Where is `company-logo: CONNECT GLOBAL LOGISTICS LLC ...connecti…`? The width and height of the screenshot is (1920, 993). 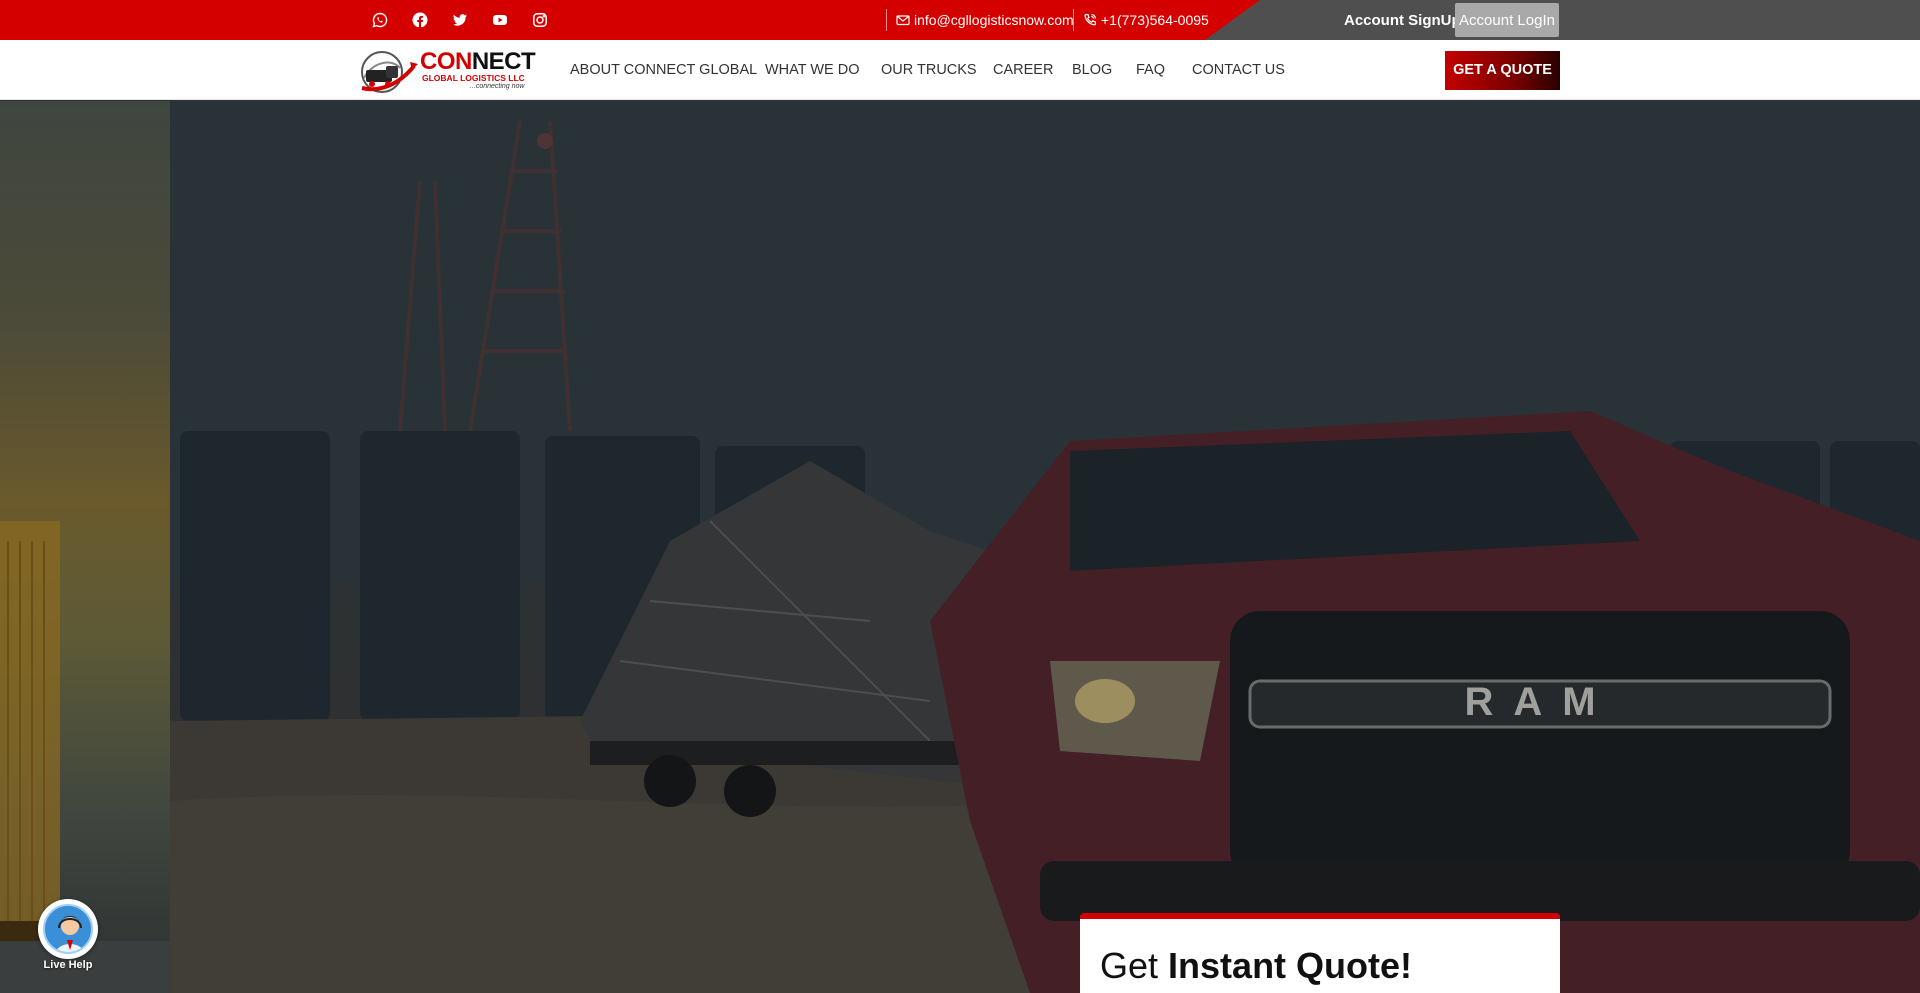
company-logo: CONNECT GLOBAL LOGISTICS LLC ...connecti… is located at coordinates (447, 71).